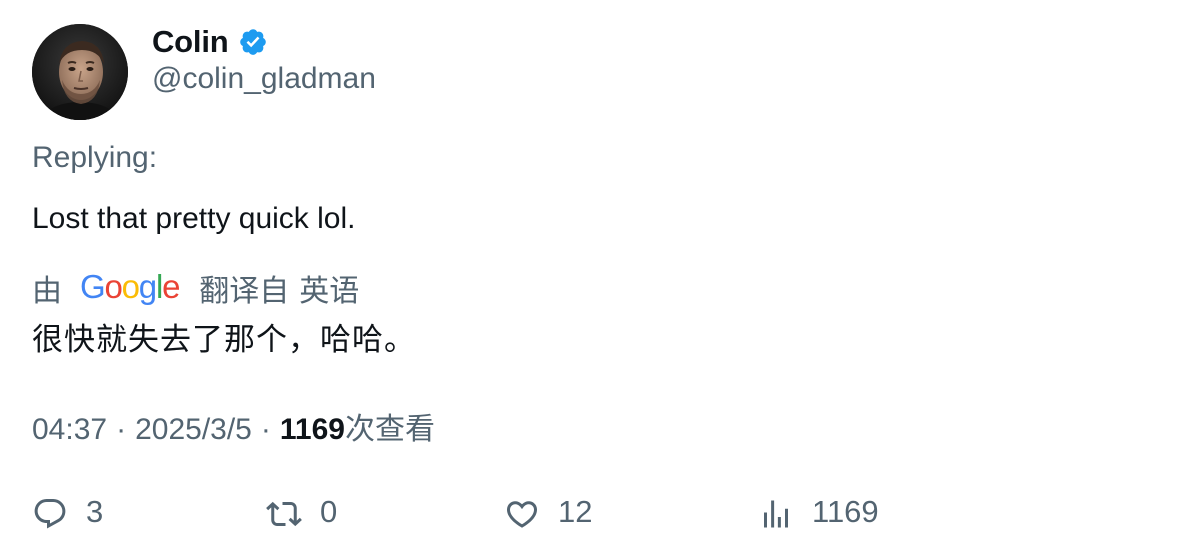 The image size is (1196, 558). I want to click on author-display-name: Colin, so click(190, 42).